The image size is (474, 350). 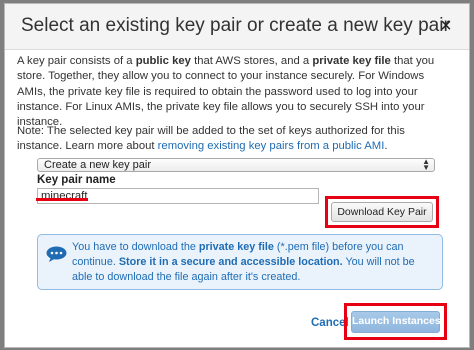 I want to click on speech-bubble-icon, so click(x=56, y=254).